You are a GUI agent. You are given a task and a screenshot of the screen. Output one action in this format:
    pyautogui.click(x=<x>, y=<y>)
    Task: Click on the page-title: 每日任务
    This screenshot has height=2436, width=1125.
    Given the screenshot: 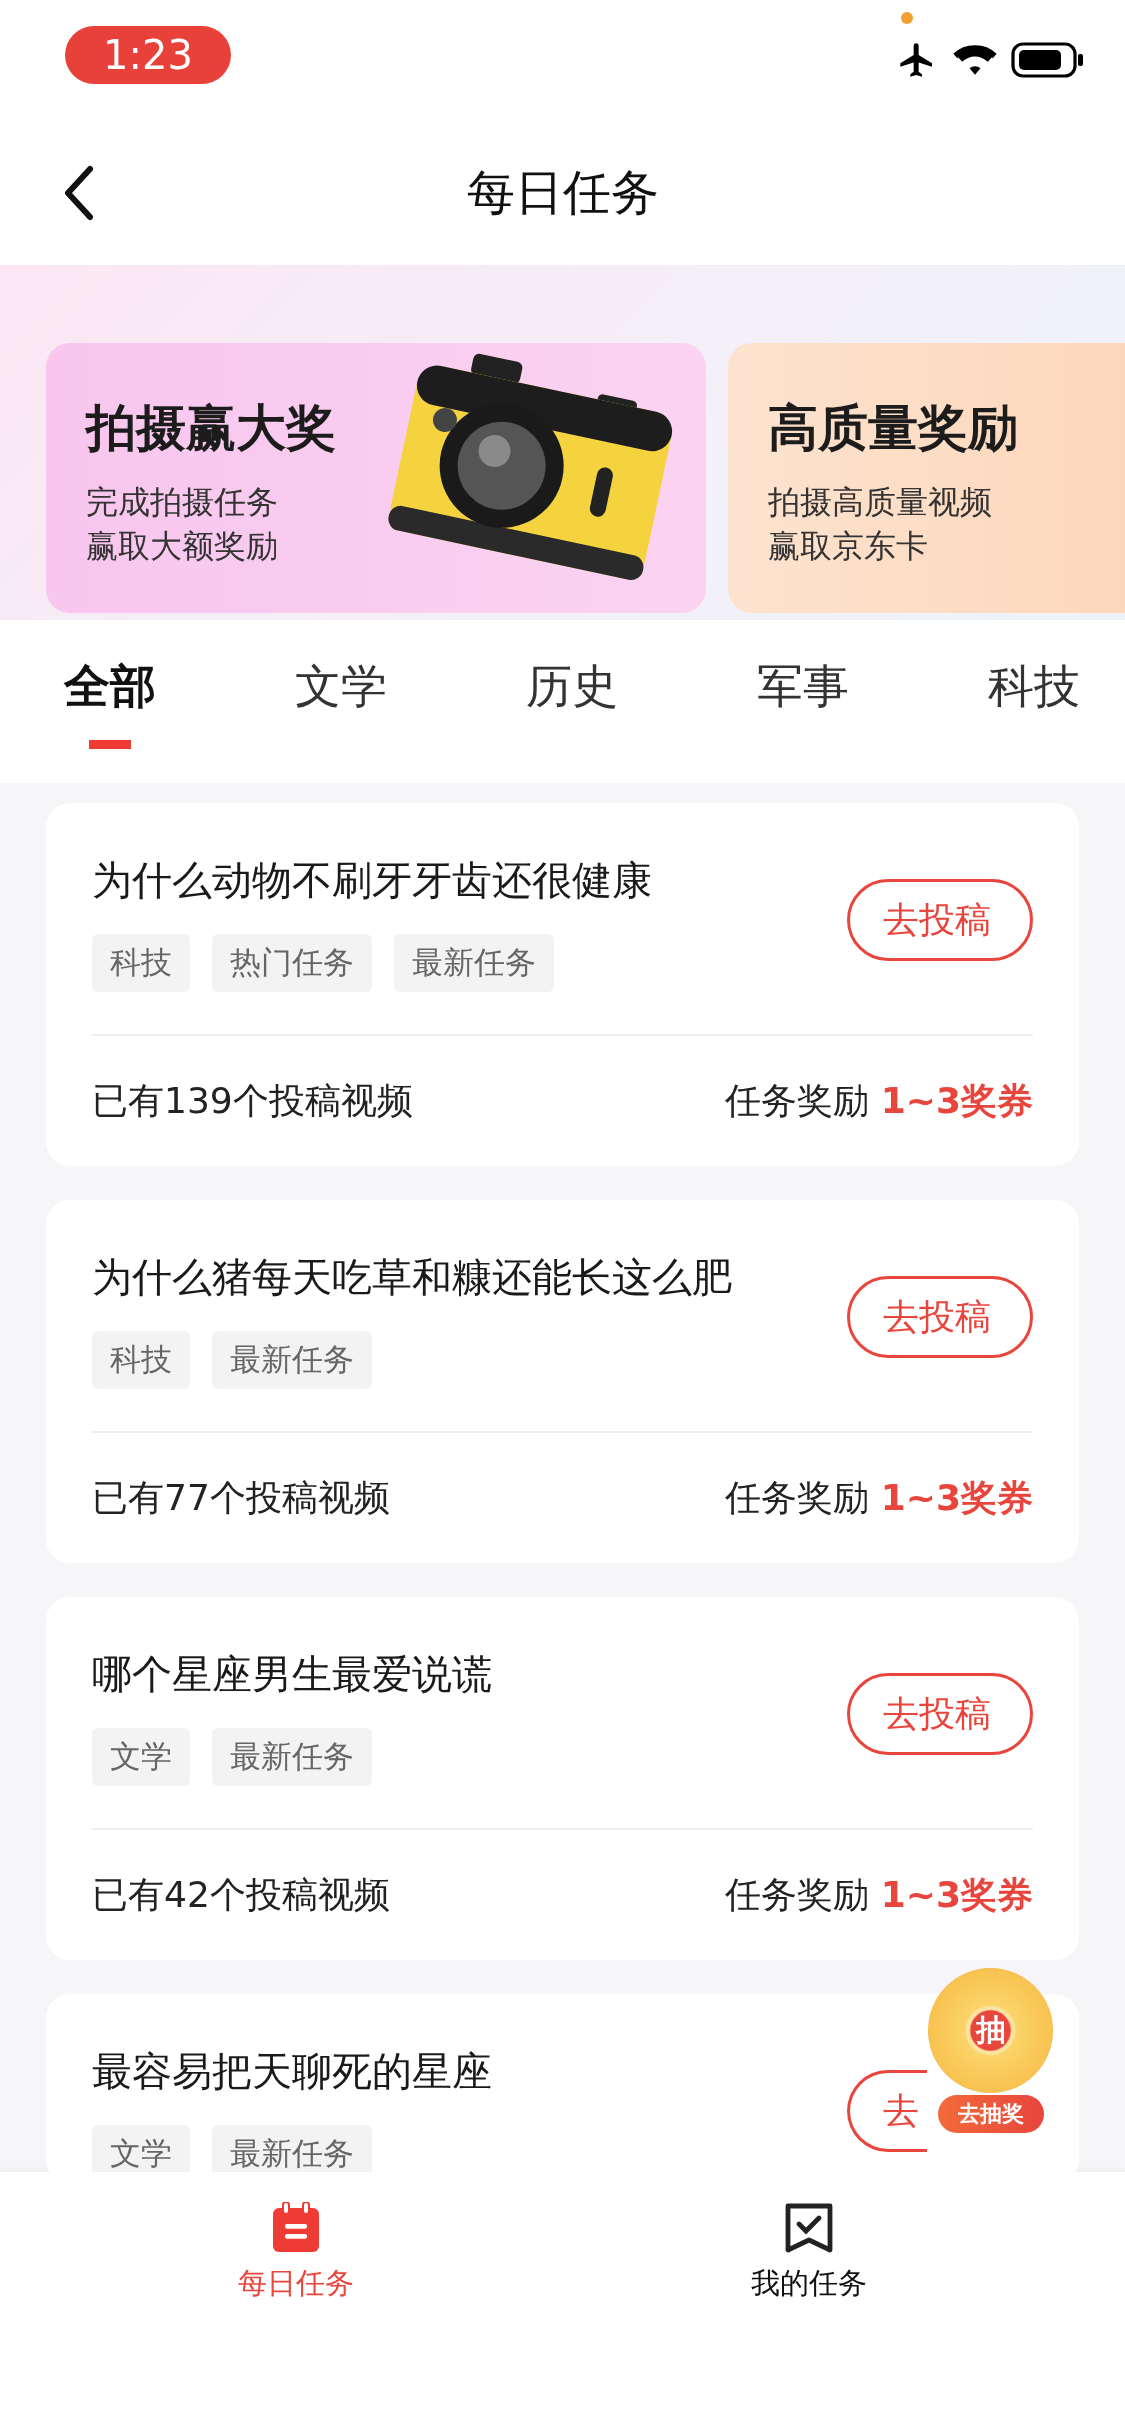 What is the action you would take?
    pyautogui.click(x=562, y=192)
    